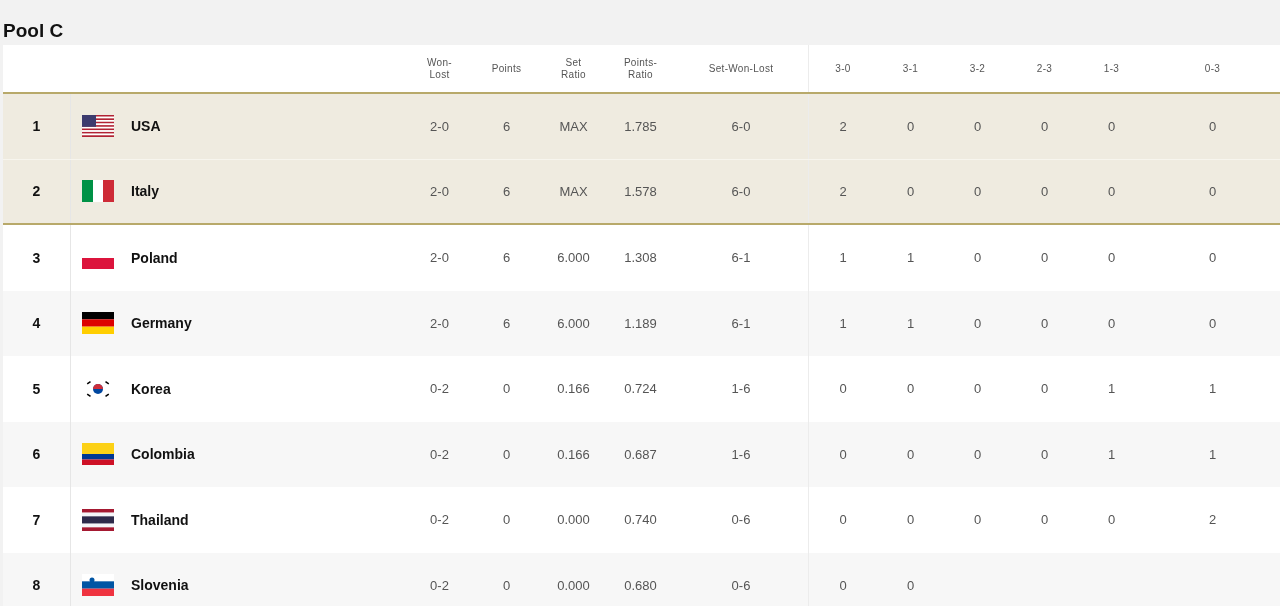 The height and width of the screenshot is (606, 1280). Describe the element at coordinates (36, 585) in the screenshot. I see `rank-number: 8` at that location.